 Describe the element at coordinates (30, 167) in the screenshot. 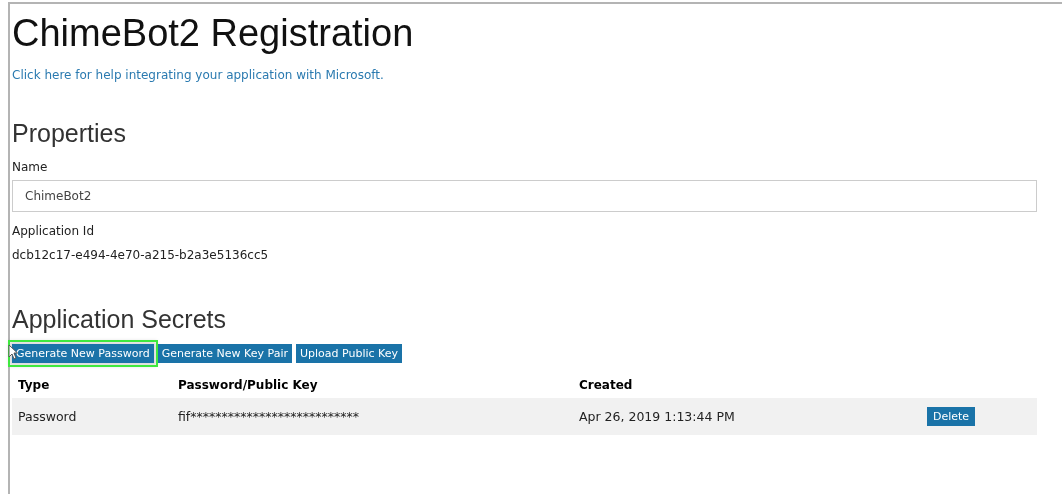

I see `field-label: Name` at that location.